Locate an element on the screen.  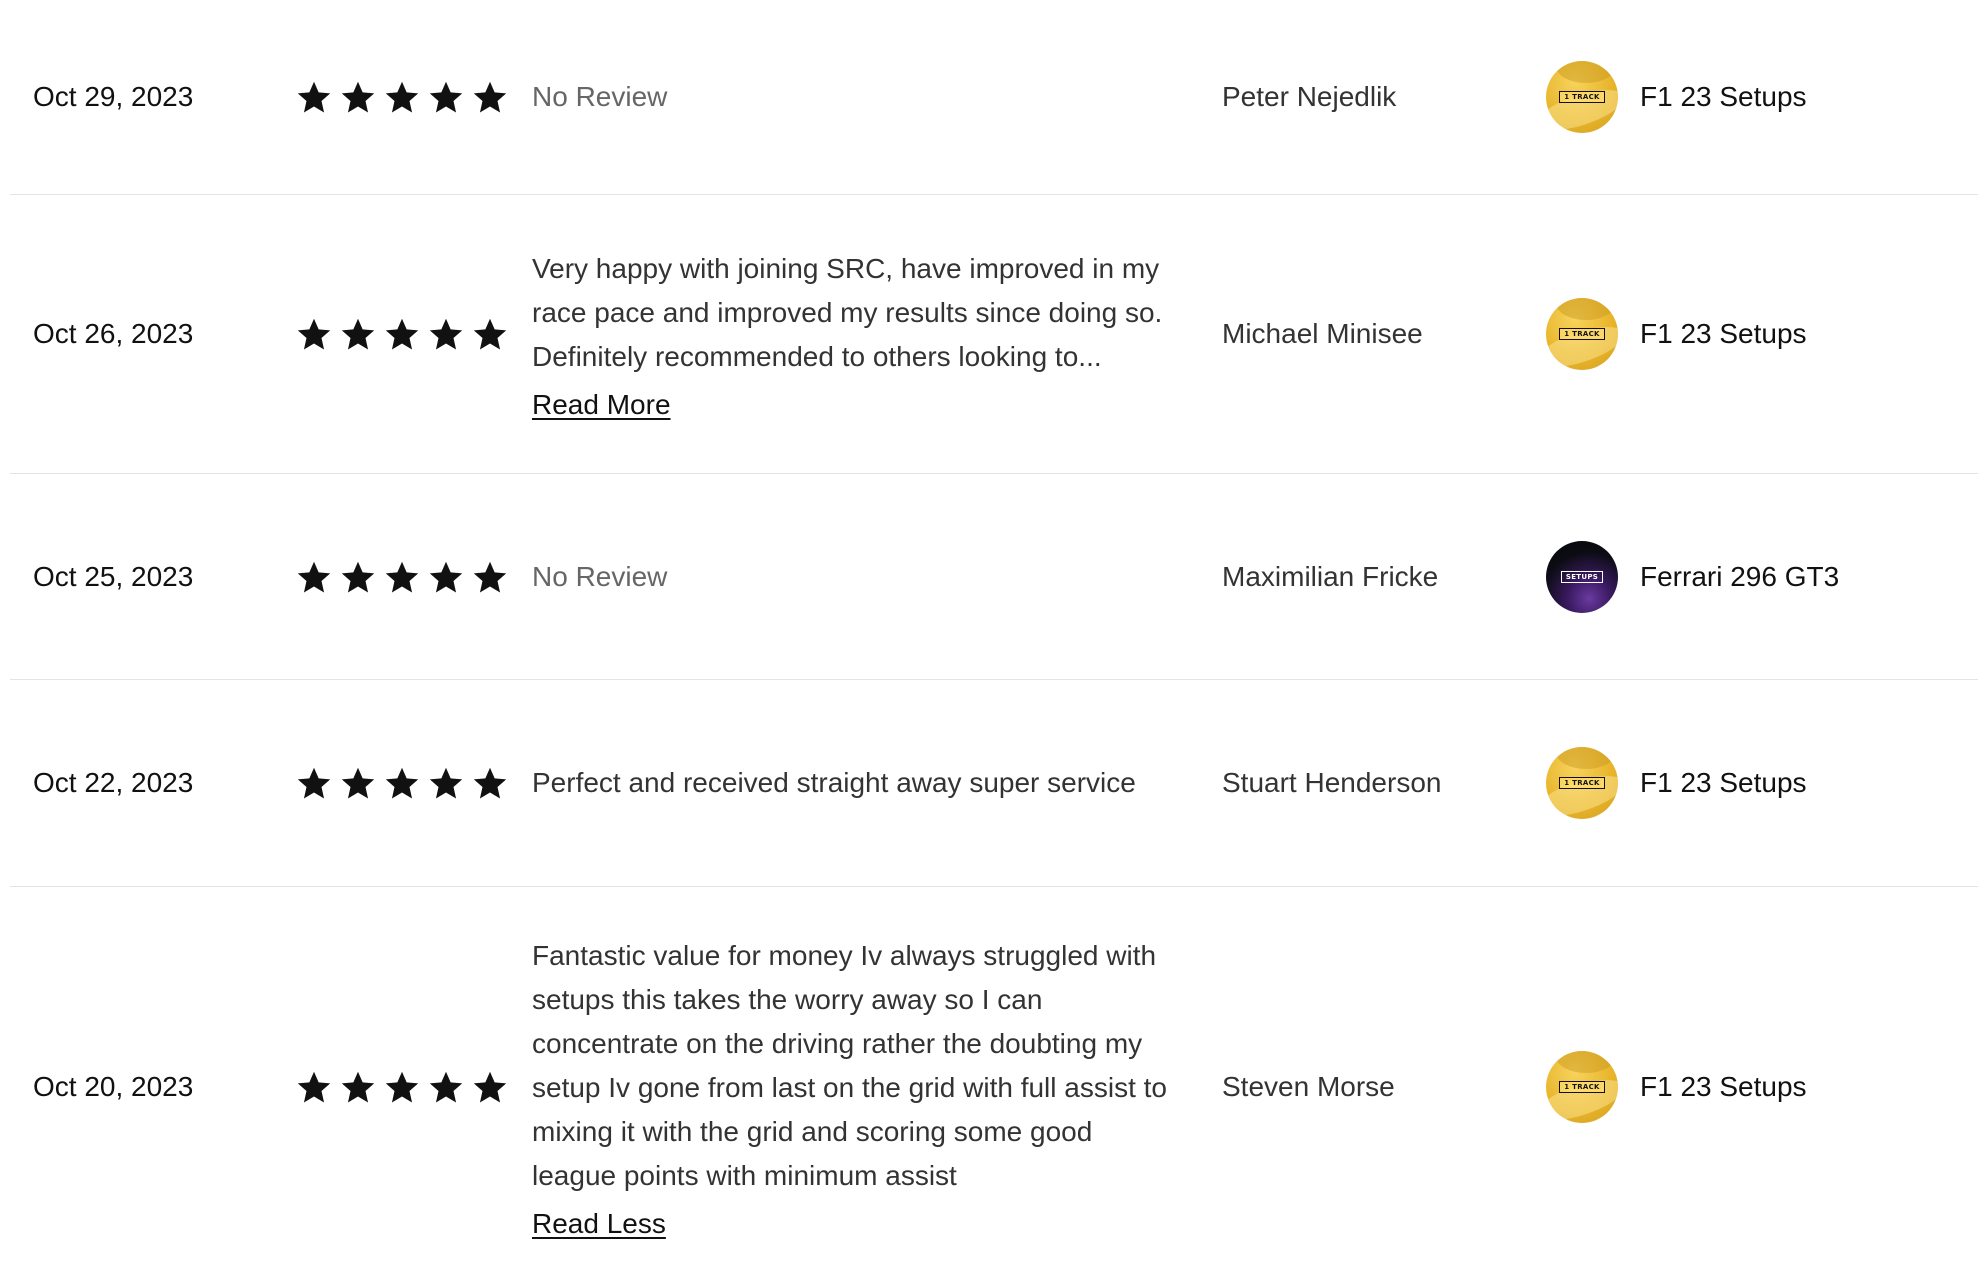
product-badge-label: SETUPS is located at coordinates (1582, 576).